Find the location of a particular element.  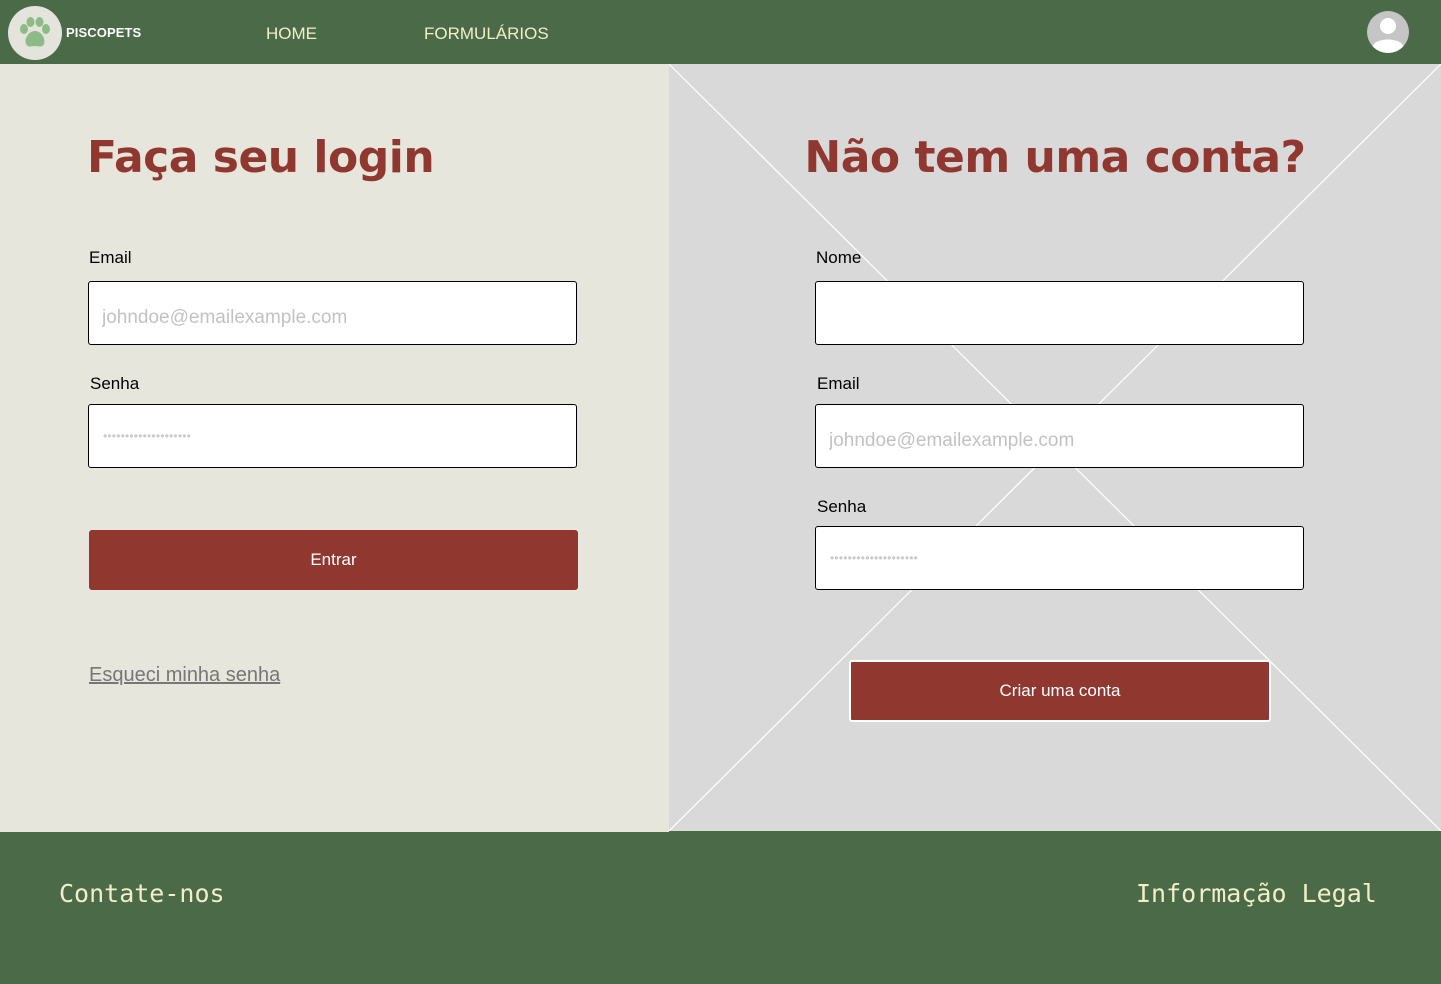

signup-title: Não tem uma conta? is located at coordinates (1055, 157).